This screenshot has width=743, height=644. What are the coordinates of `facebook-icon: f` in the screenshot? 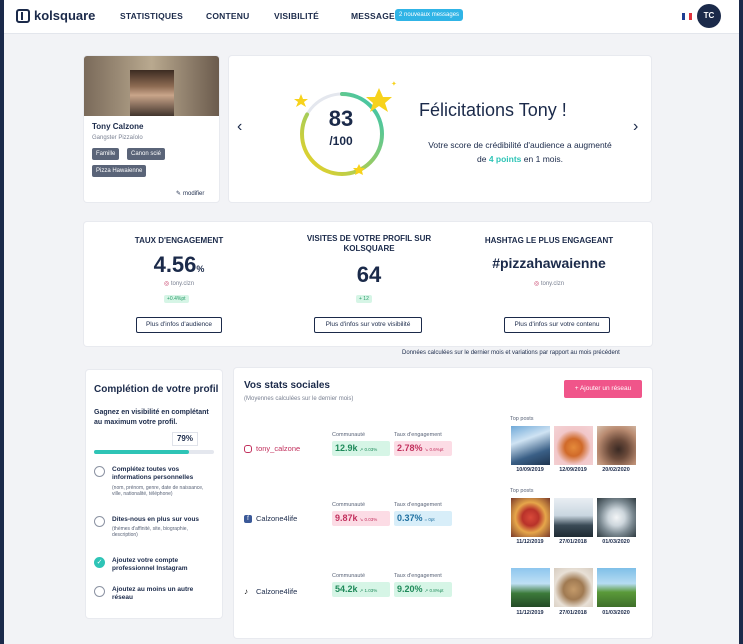 It's located at (248, 518).